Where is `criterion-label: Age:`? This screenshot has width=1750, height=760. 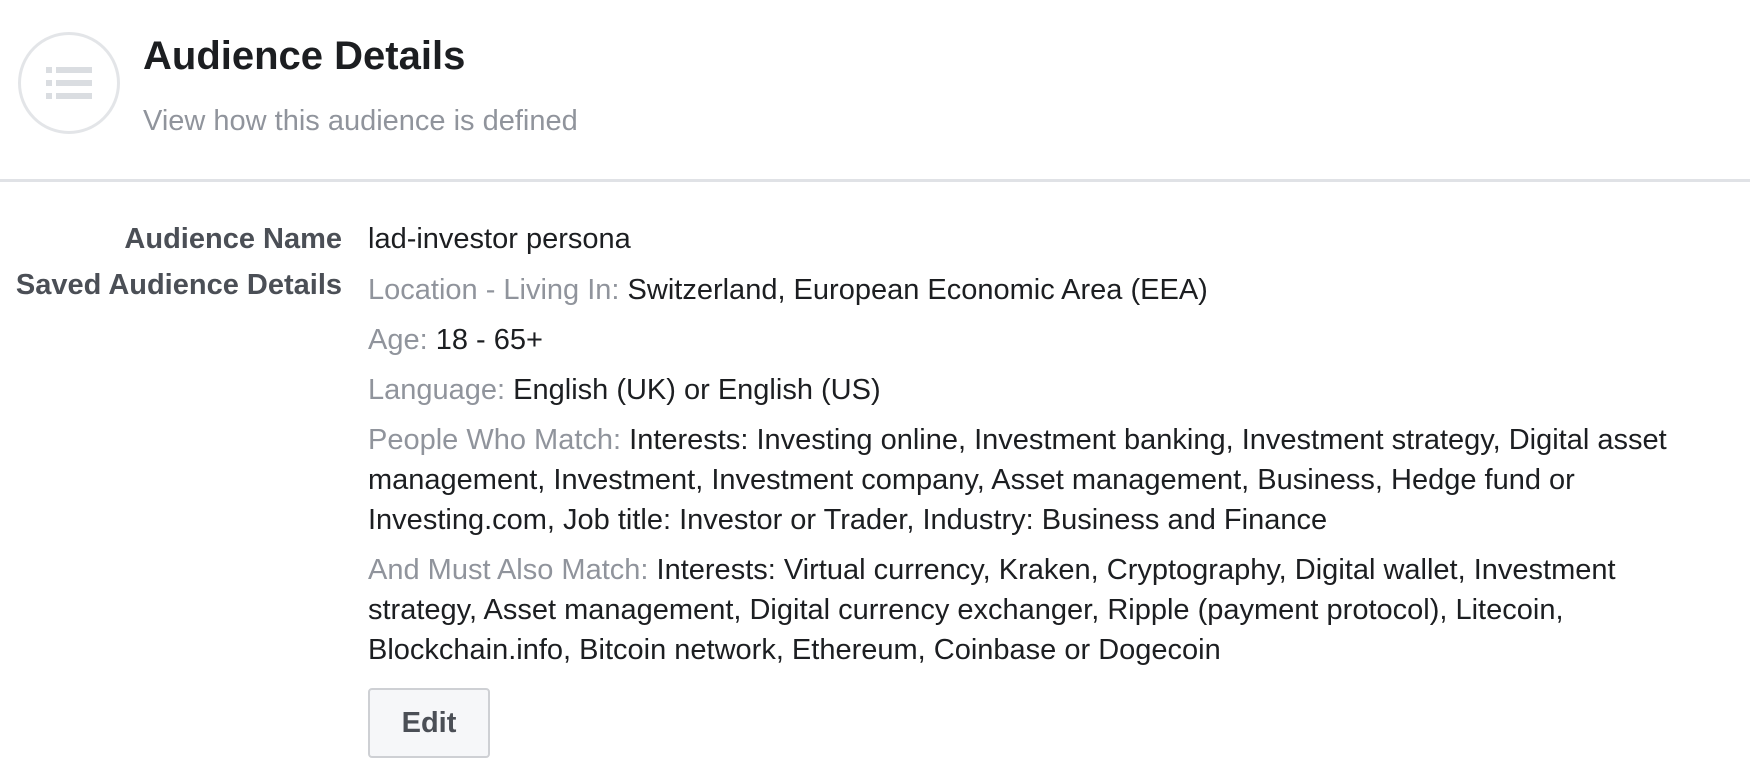 criterion-label: Age: is located at coordinates (398, 340).